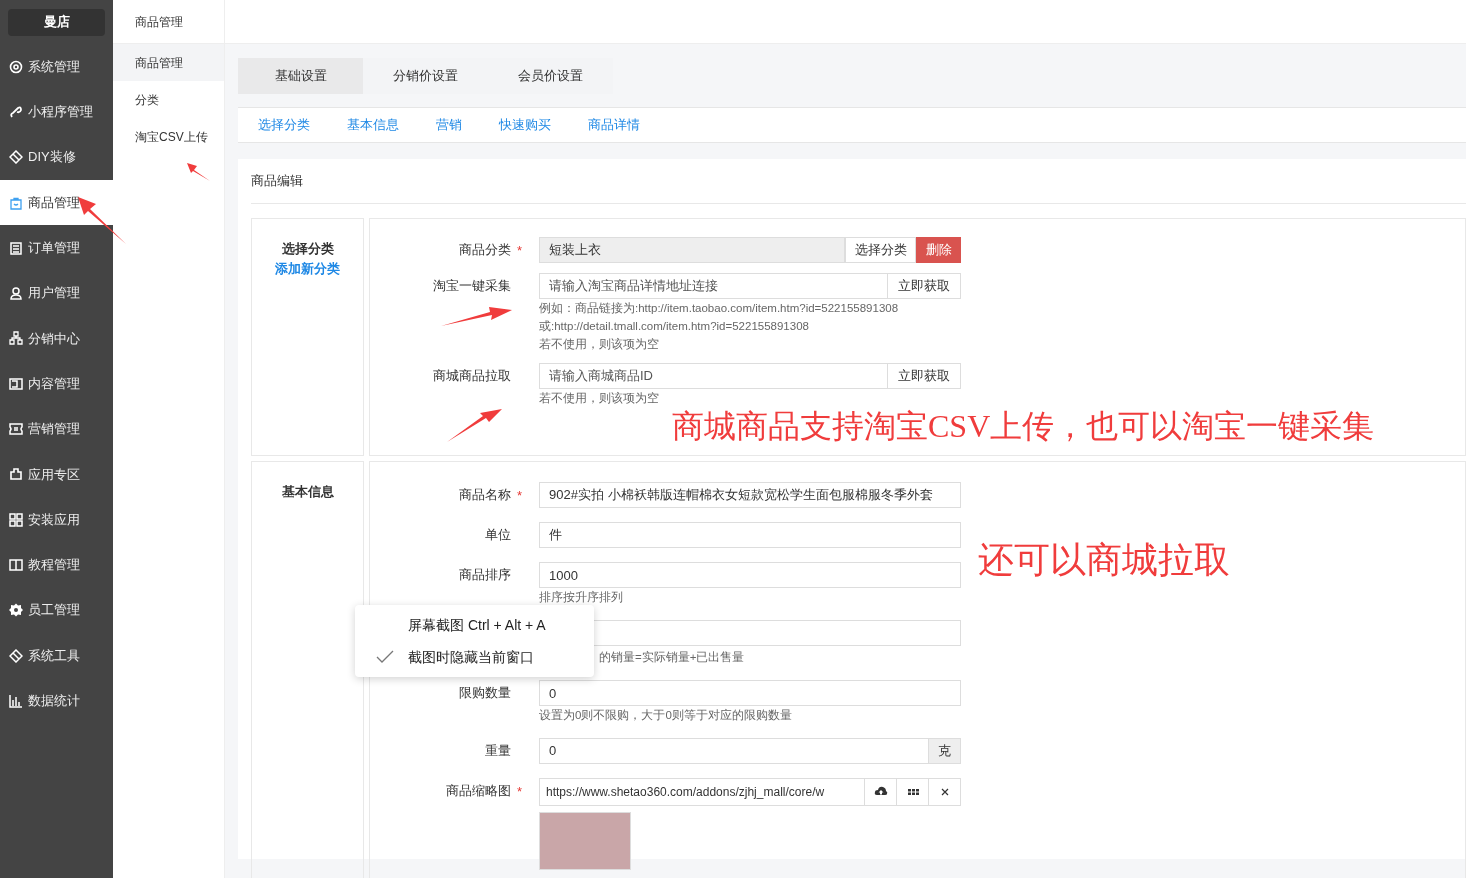 This screenshot has width=1466, height=878. Describe the element at coordinates (750, 535) in the screenshot. I see `input-field: 件` at that location.